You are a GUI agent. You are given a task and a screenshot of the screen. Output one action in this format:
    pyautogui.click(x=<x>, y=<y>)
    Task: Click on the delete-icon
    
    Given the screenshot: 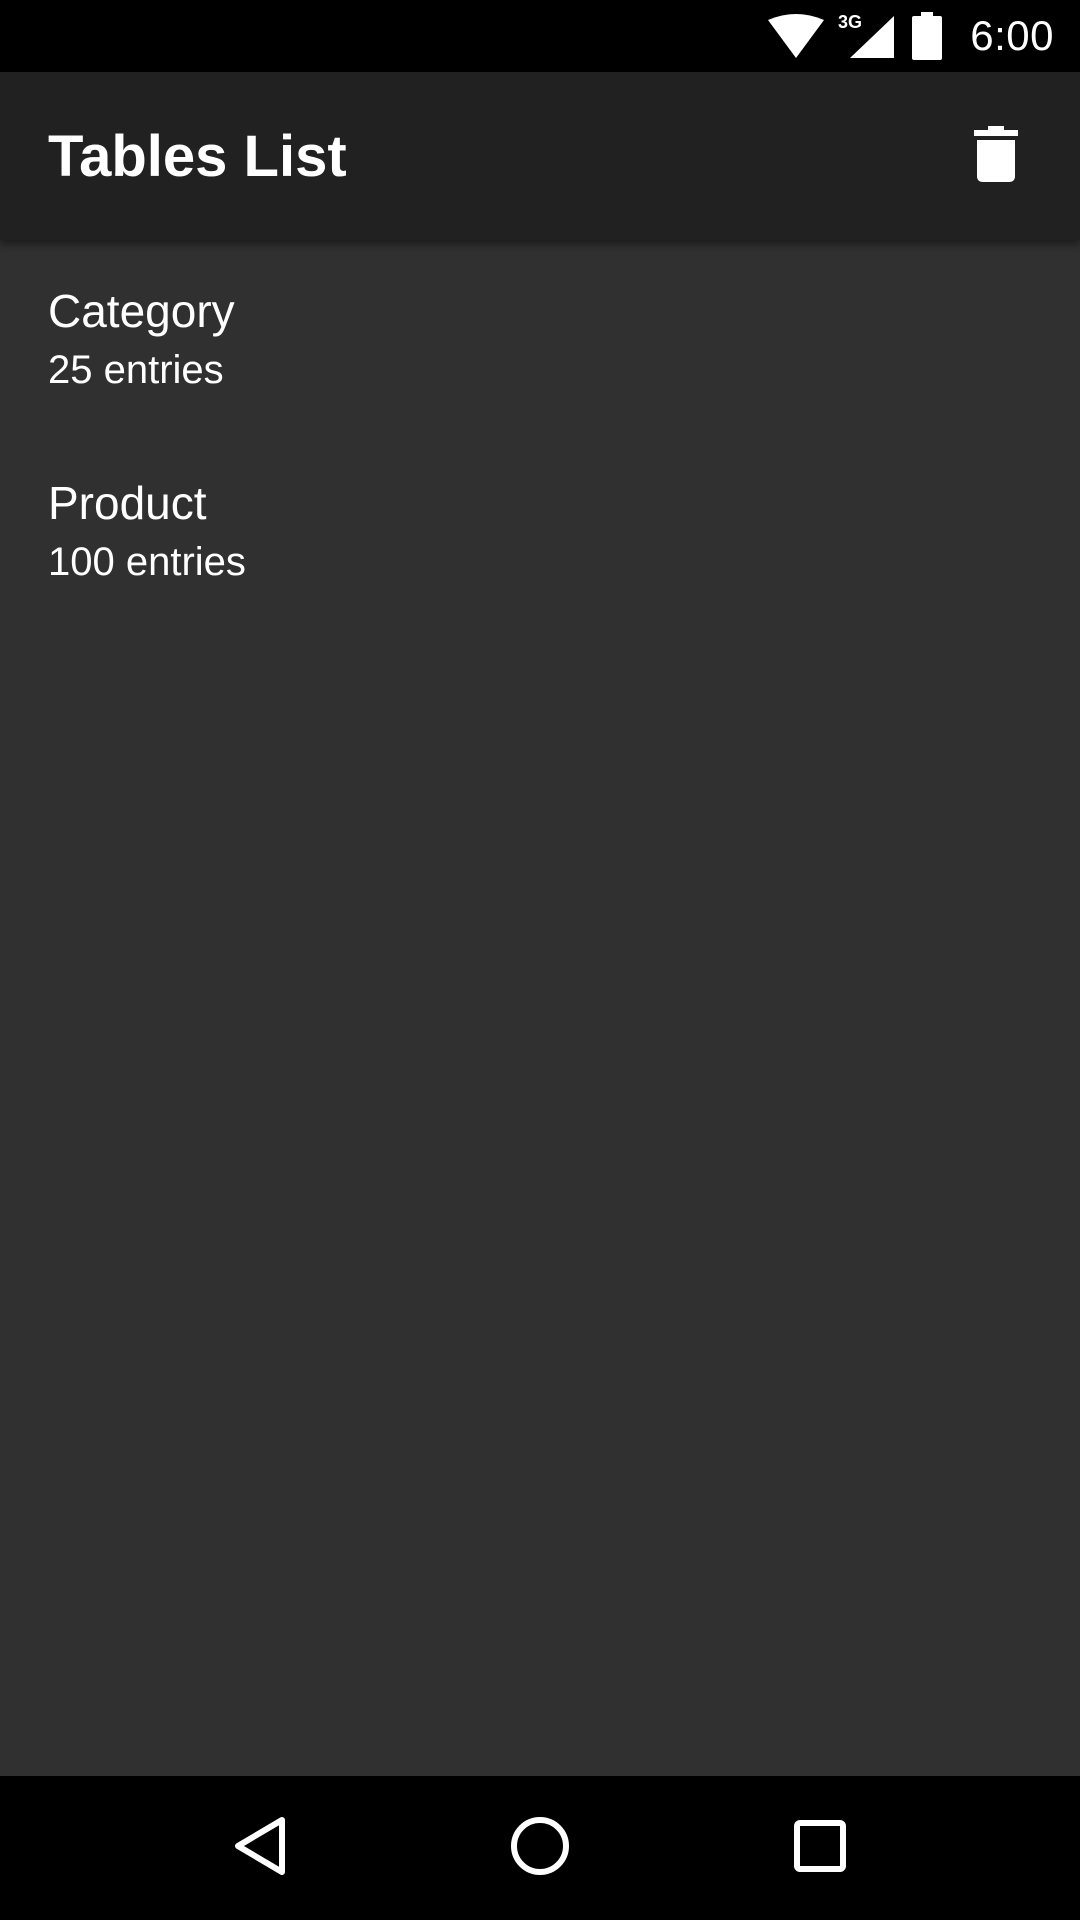 What is the action you would take?
    pyautogui.click(x=996, y=156)
    